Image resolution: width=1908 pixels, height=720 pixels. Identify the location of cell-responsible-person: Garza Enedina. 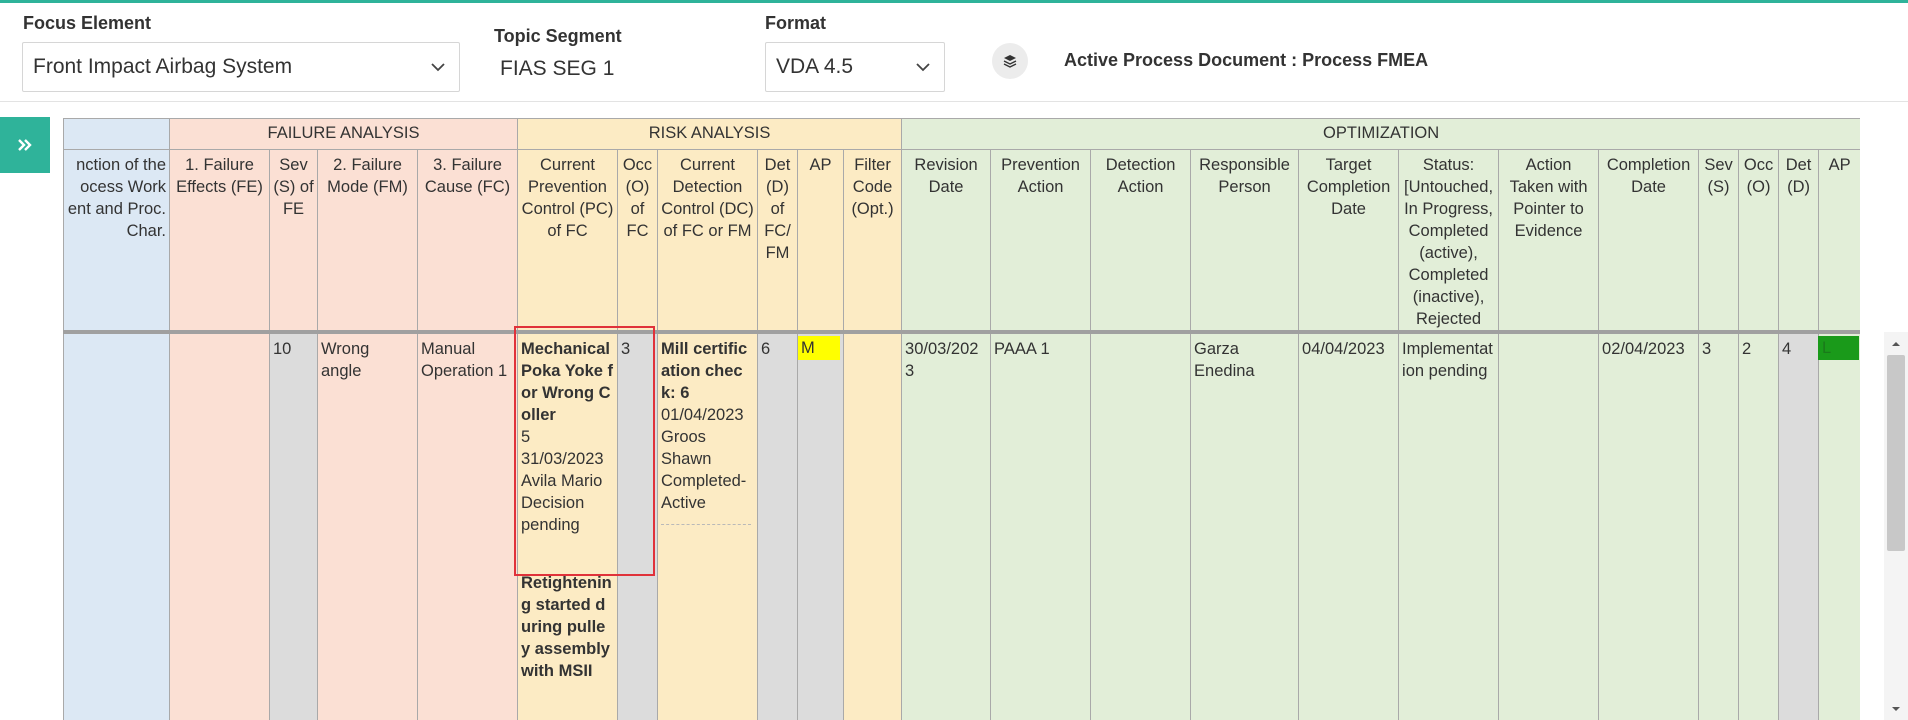
(1245, 525).